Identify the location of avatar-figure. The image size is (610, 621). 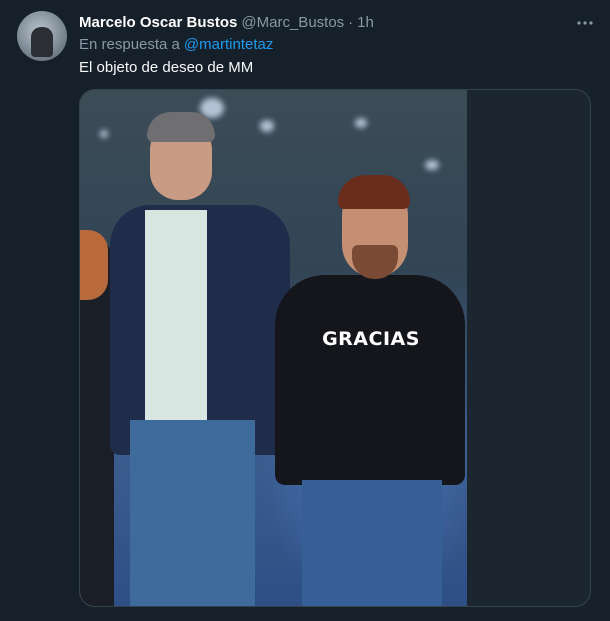
(42, 42).